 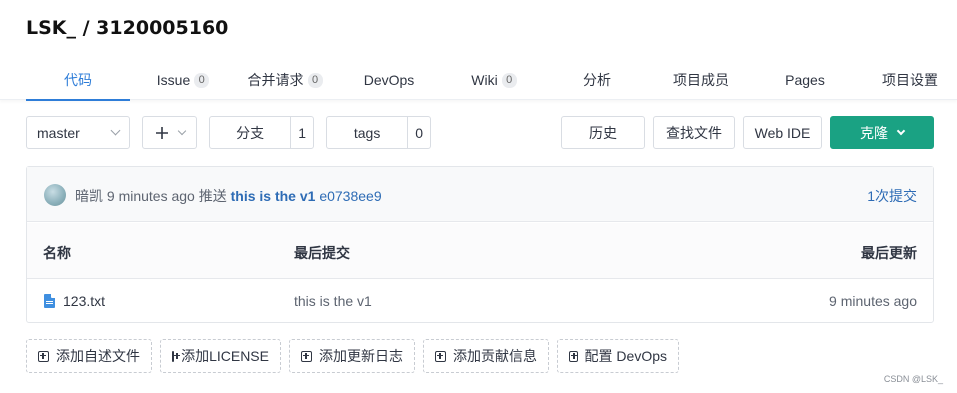 I want to click on commit-action: 推送, so click(x=212, y=196).